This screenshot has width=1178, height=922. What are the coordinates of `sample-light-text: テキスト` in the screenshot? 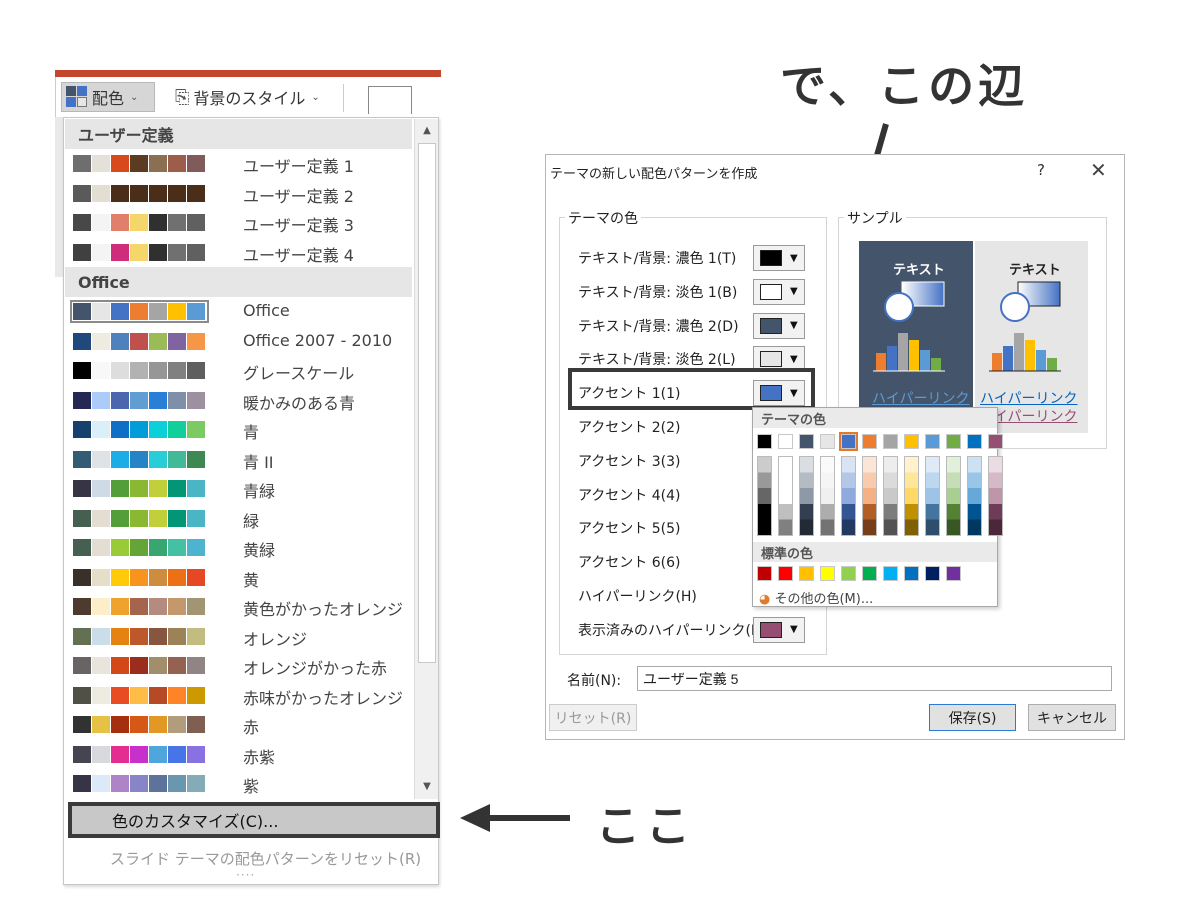 It's located at (1035, 270).